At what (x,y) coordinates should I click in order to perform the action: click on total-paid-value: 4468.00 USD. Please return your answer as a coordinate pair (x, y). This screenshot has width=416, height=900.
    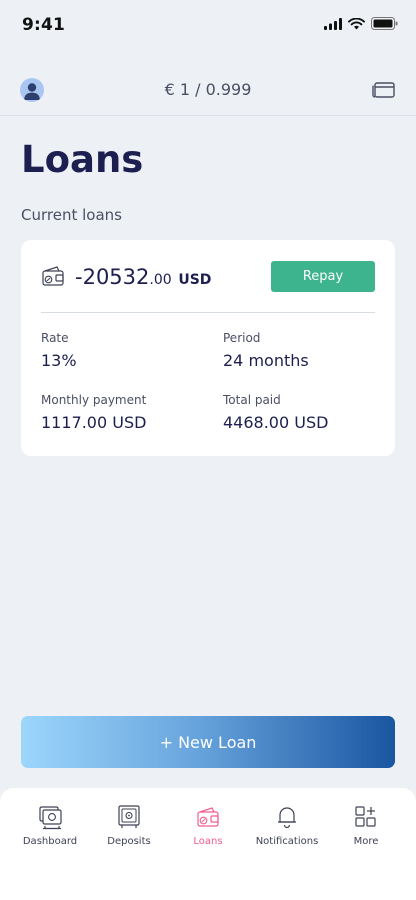
    Looking at the image, I should click on (276, 422).